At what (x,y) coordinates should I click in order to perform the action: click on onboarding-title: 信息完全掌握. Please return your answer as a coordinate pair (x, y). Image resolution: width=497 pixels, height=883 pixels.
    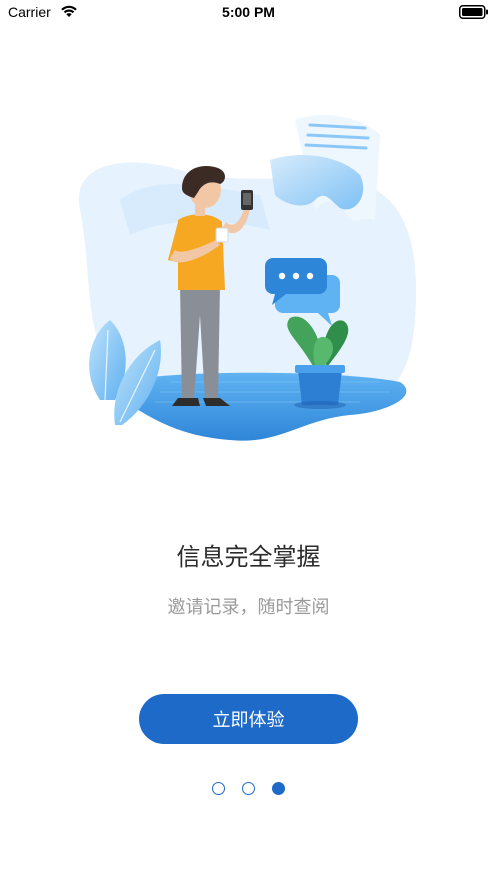
    Looking at the image, I should click on (248, 557).